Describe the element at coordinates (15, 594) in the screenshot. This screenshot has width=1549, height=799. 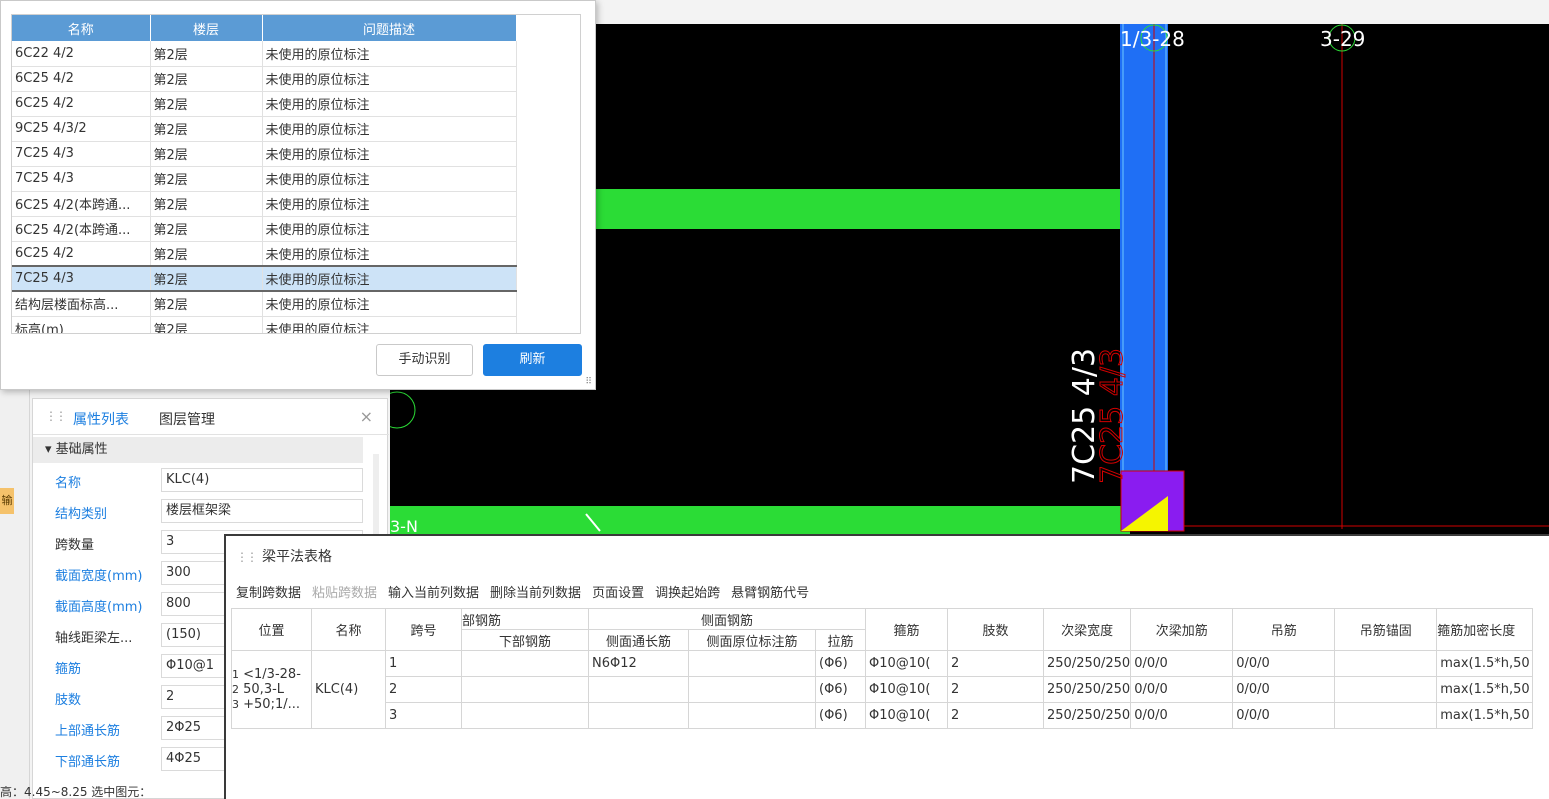
I see `left-sidebar-strip` at that location.